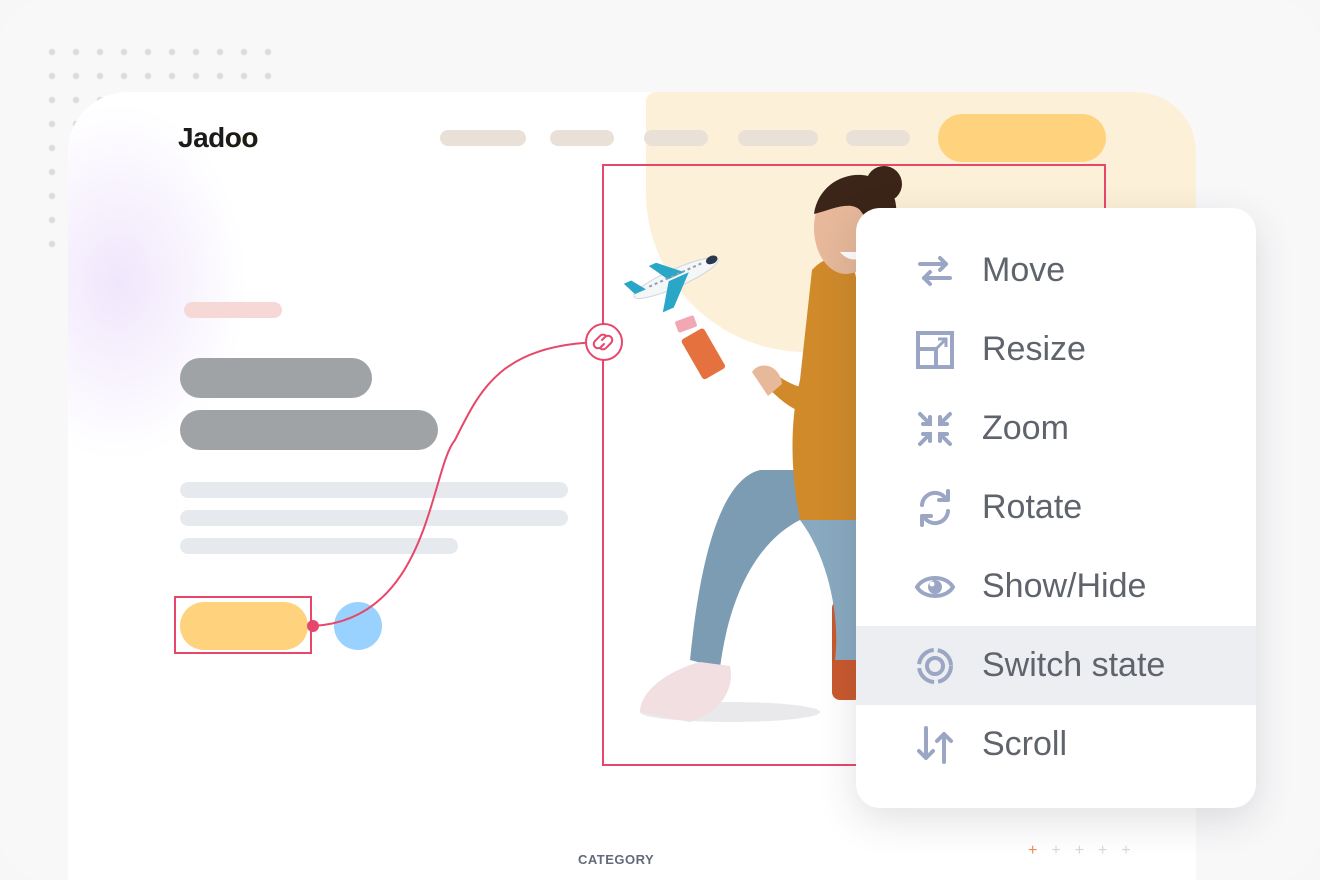 Image resolution: width=1320 pixels, height=880 pixels. Describe the element at coordinates (1025, 744) in the screenshot. I see `menu-item-label: Scroll` at that location.